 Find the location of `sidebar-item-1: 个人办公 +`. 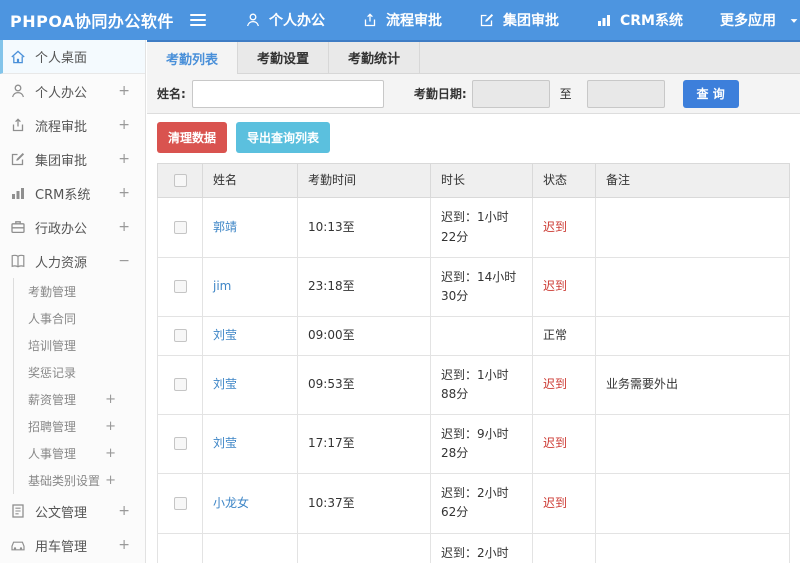

sidebar-item-1: 个人办公 + is located at coordinates (72, 91).